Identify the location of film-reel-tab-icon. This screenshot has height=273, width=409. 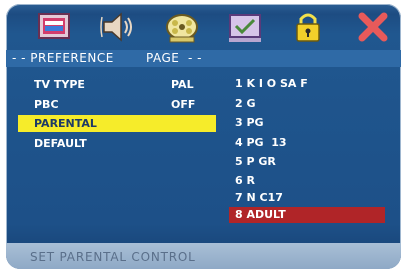
(182, 27).